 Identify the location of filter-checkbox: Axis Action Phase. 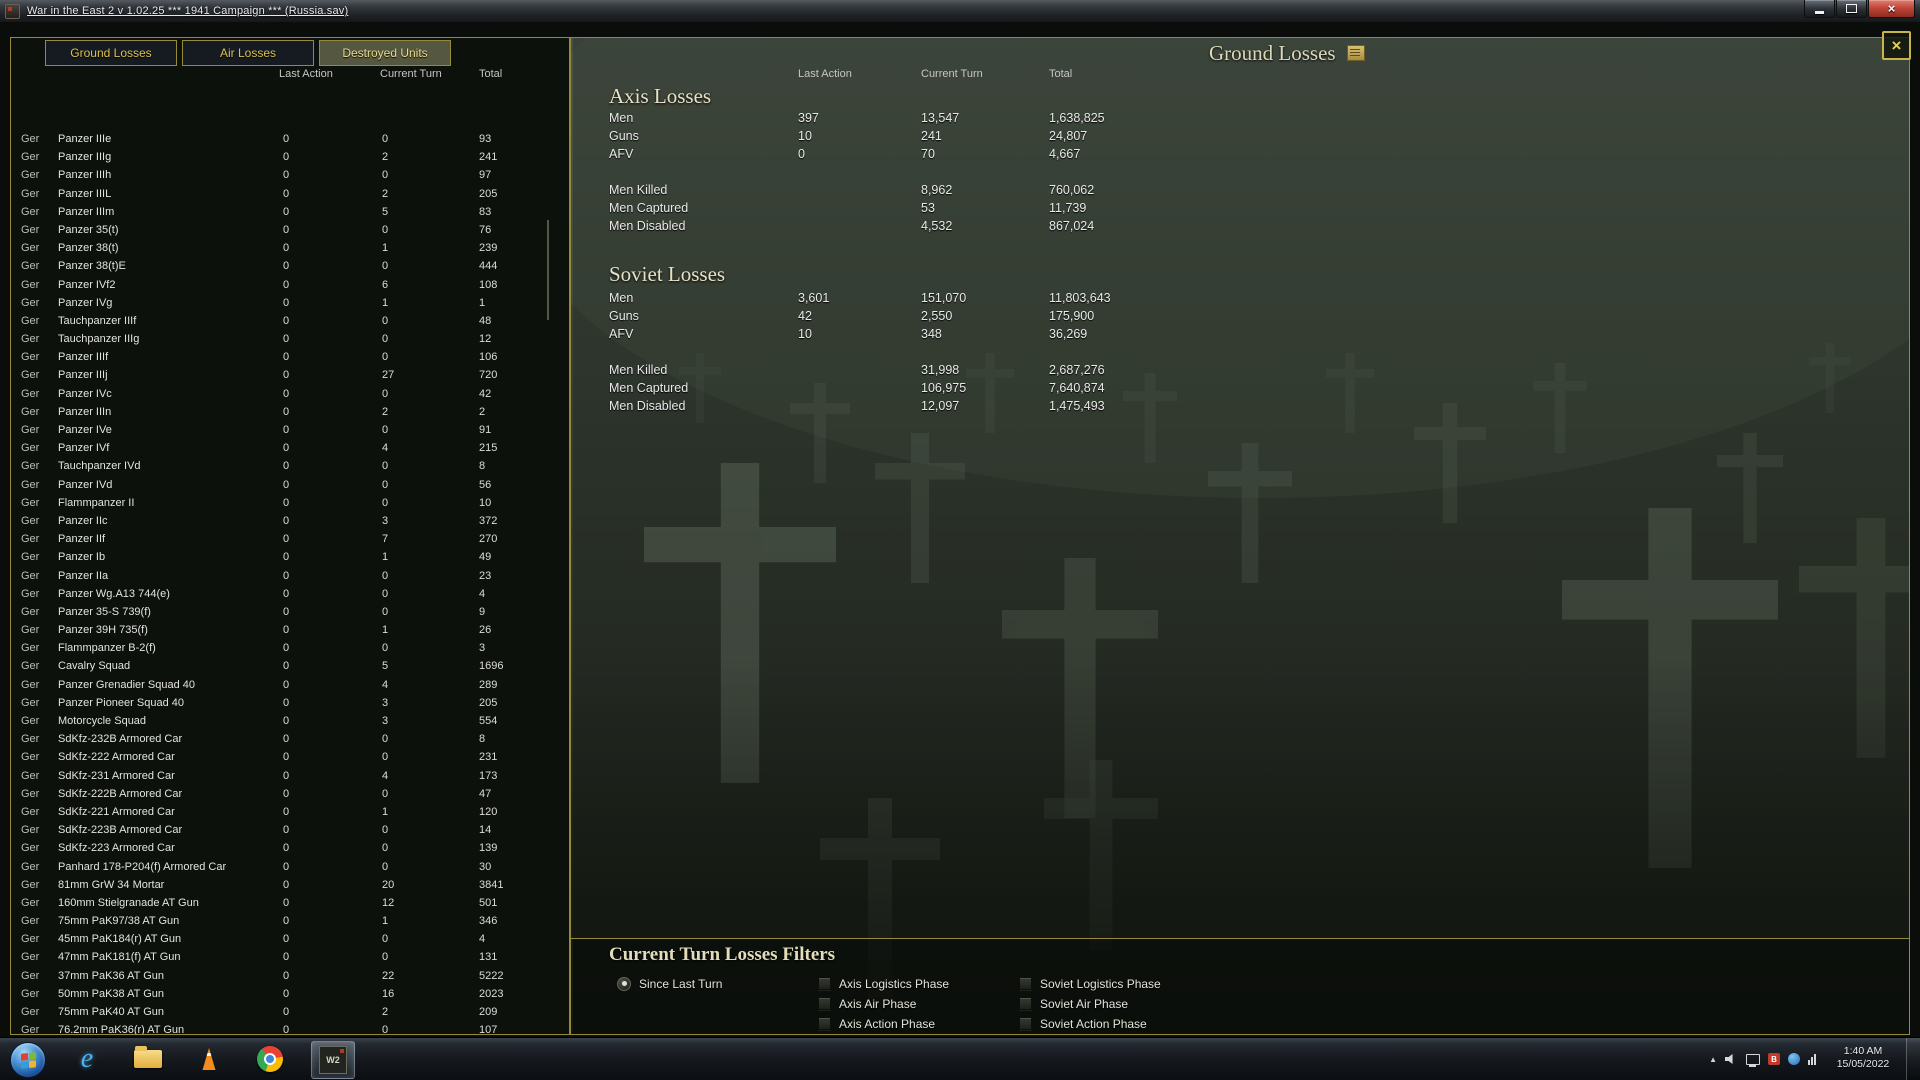
(876, 1023).